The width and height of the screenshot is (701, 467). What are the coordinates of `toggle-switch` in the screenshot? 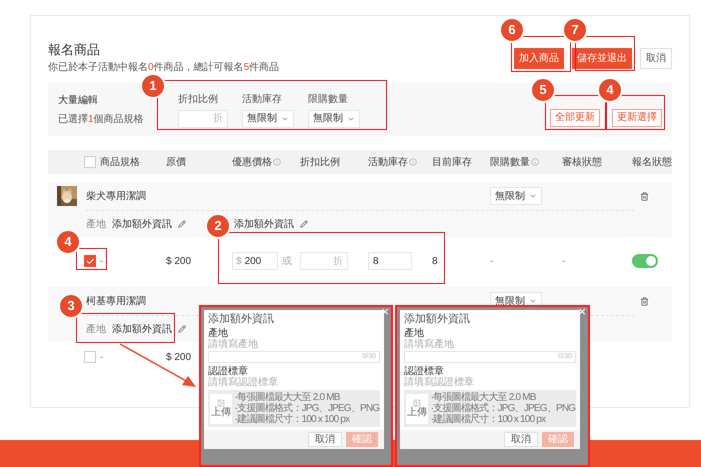 It's located at (645, 261).